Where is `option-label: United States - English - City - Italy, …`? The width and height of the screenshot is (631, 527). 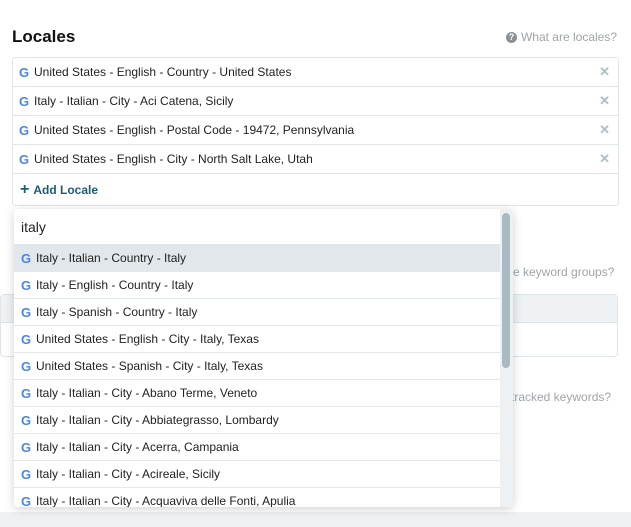
option-label: United States - English - City - Italy, … is located at coordinates (147, 339).